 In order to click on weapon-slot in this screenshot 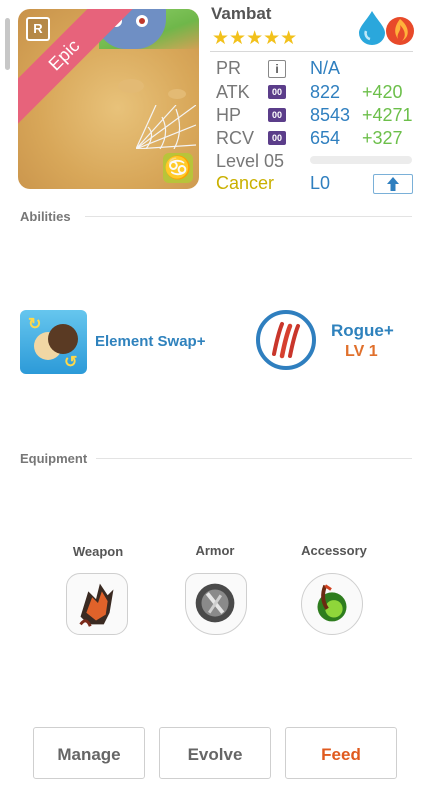, I will do `click(97, 604)`.